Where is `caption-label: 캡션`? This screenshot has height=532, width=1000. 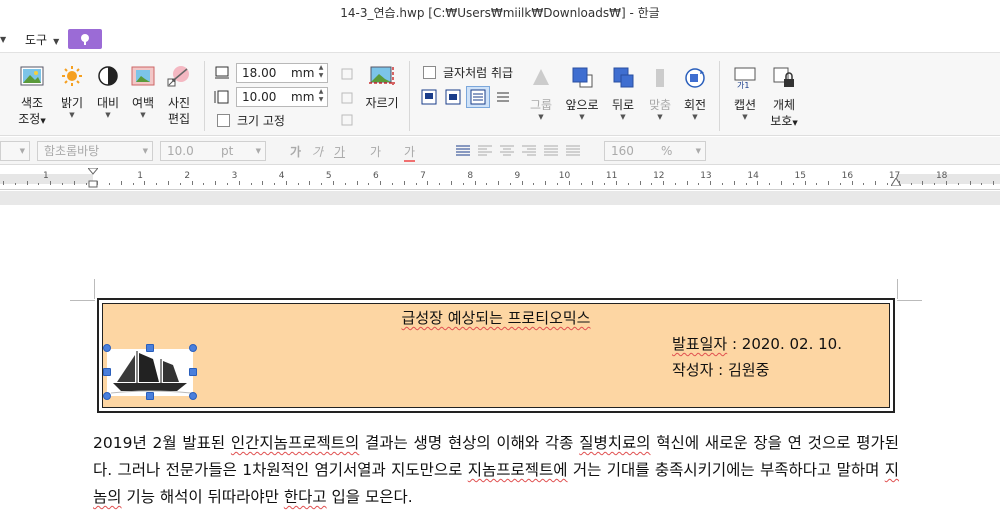
caption-label: 캡션 is located at coordinates (745, 105).